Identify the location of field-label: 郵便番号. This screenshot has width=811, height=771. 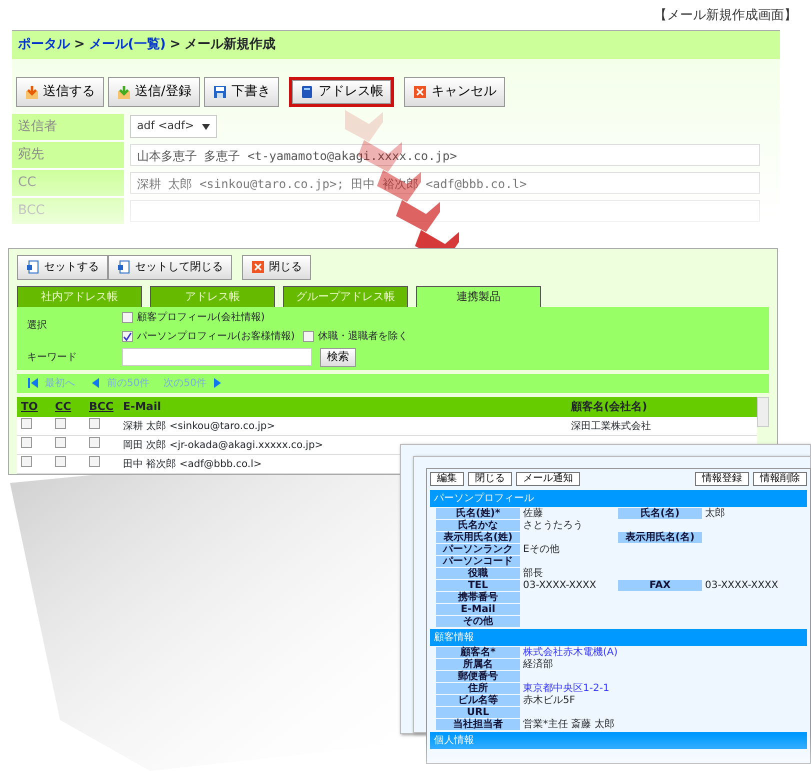
(478, 676).